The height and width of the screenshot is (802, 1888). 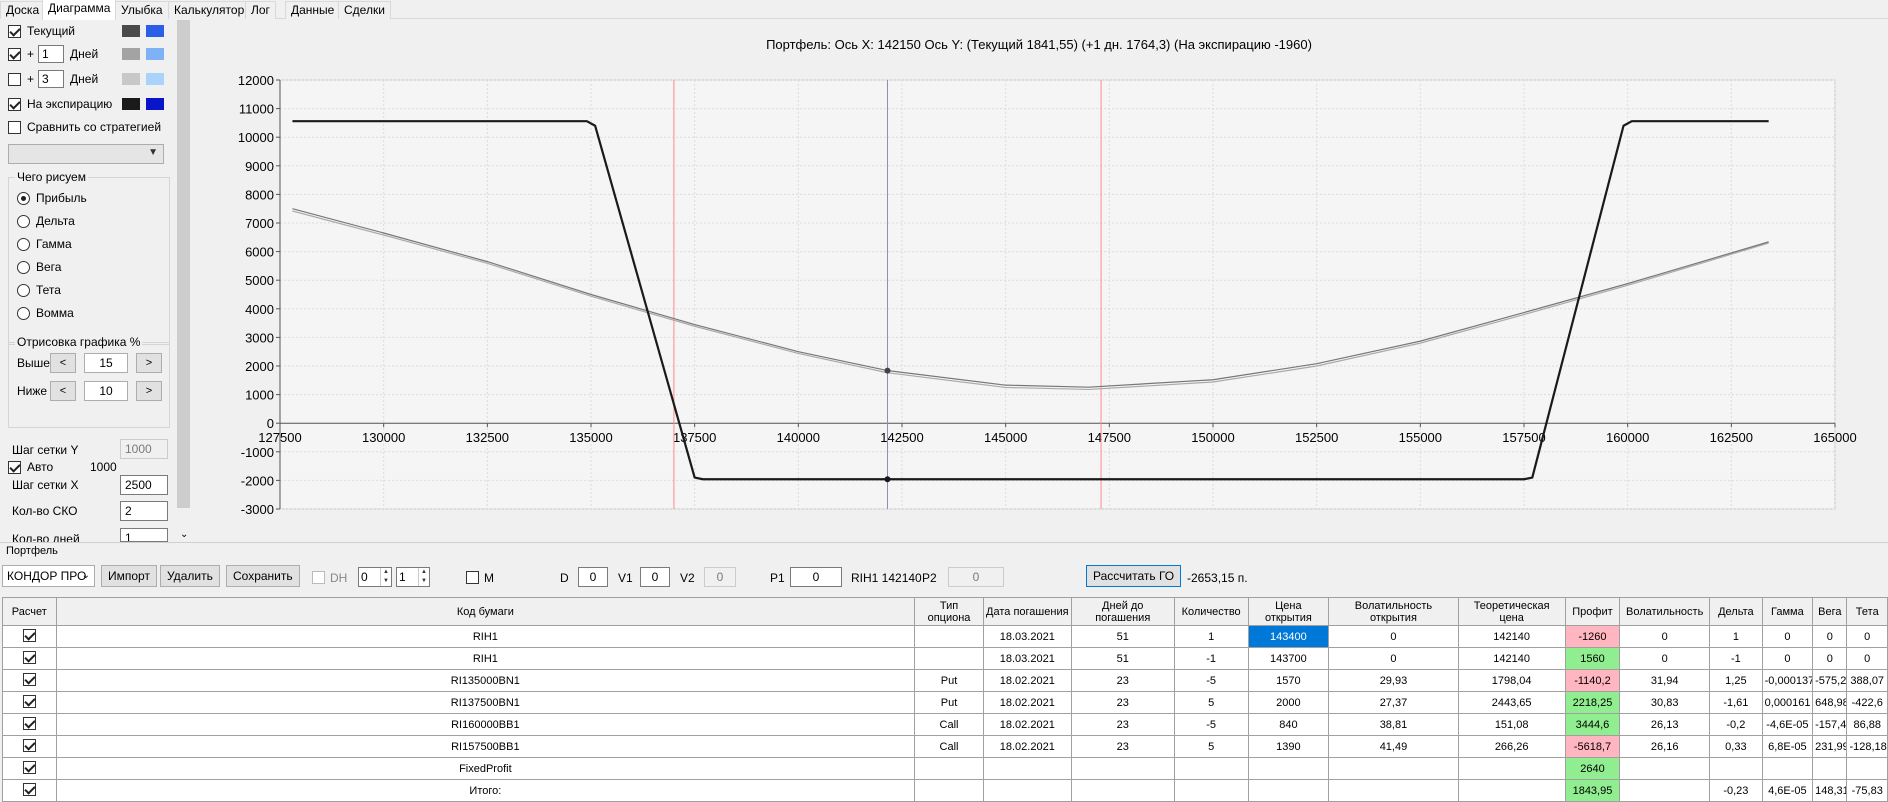 What do you see at coordinates (1288, 746) in the screenshot?
I see `table-cell: 1390` at bounding box center [1288, 746].